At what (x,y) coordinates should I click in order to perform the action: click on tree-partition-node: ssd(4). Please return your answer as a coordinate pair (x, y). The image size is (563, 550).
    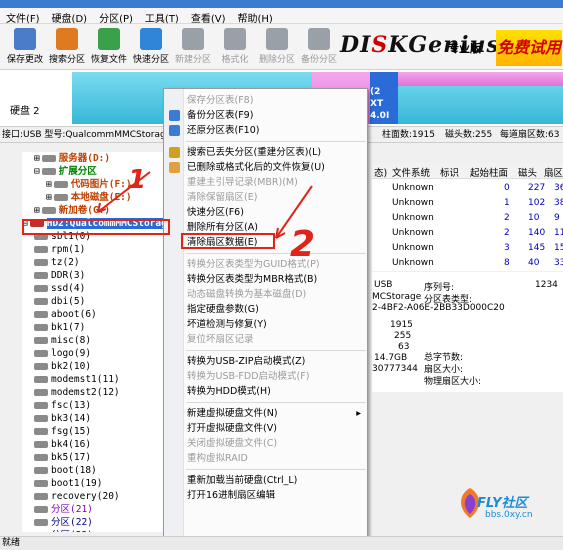
    Looking at the image, I should click on (96, 288).